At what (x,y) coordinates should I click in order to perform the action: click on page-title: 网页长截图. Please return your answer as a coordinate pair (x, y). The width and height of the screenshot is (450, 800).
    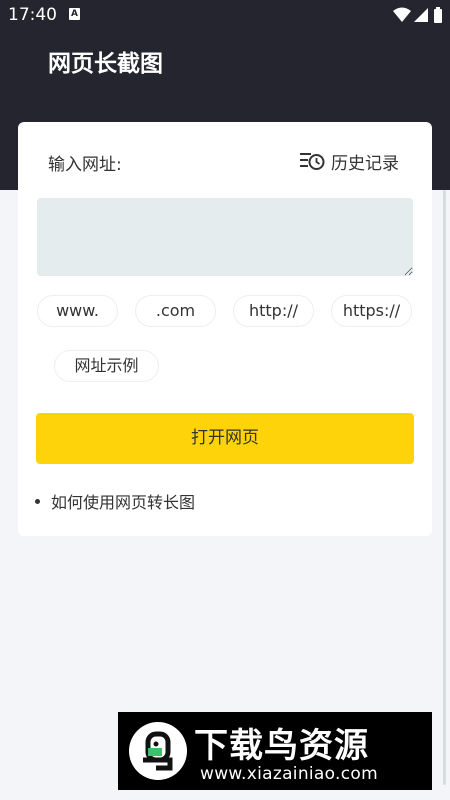
    Looking at the image, I should click on (105, 64).